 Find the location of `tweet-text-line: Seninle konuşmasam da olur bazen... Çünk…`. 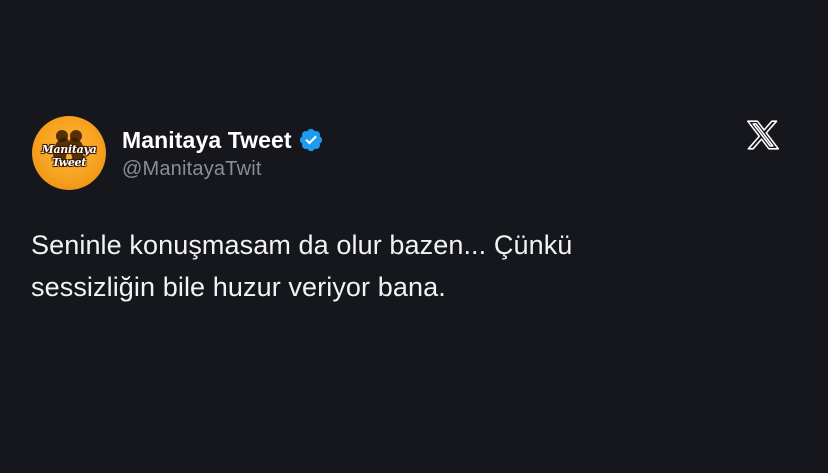

tweet-text-line: Seninle konuşmasam da olur bazen... Çünk… is located at coordinates (302, 245).